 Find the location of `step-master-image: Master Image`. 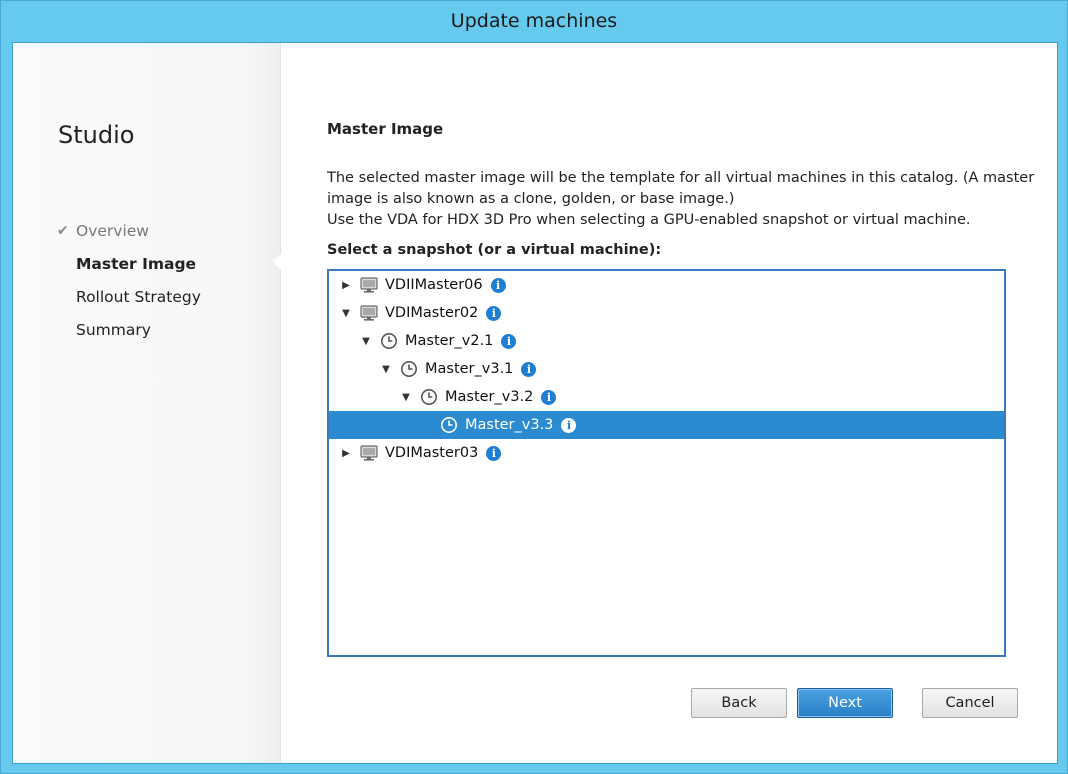

step-master-image: Master Image is located at coordinates (136, 264).